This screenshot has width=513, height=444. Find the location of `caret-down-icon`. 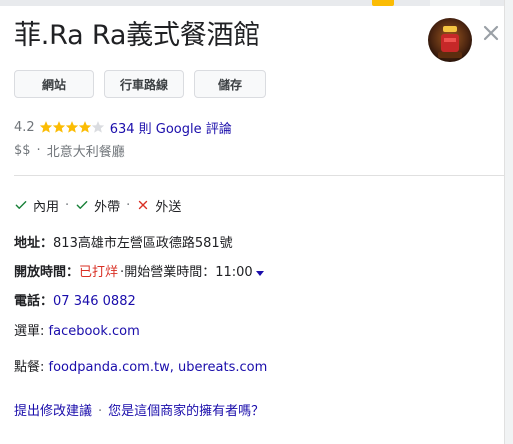

caret-down-icon is located at coordinates (259, 273).